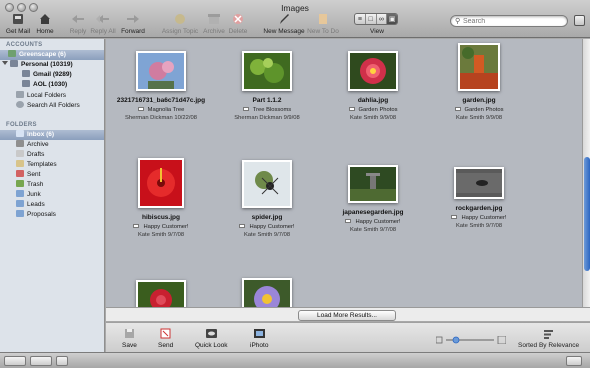 Image resolution: width=590 pixels, height=368 pixels. What do you see at coordinates (214, 25) in the screenshot?
I see `archive-button: Archive` at bounding box center [214, 25].